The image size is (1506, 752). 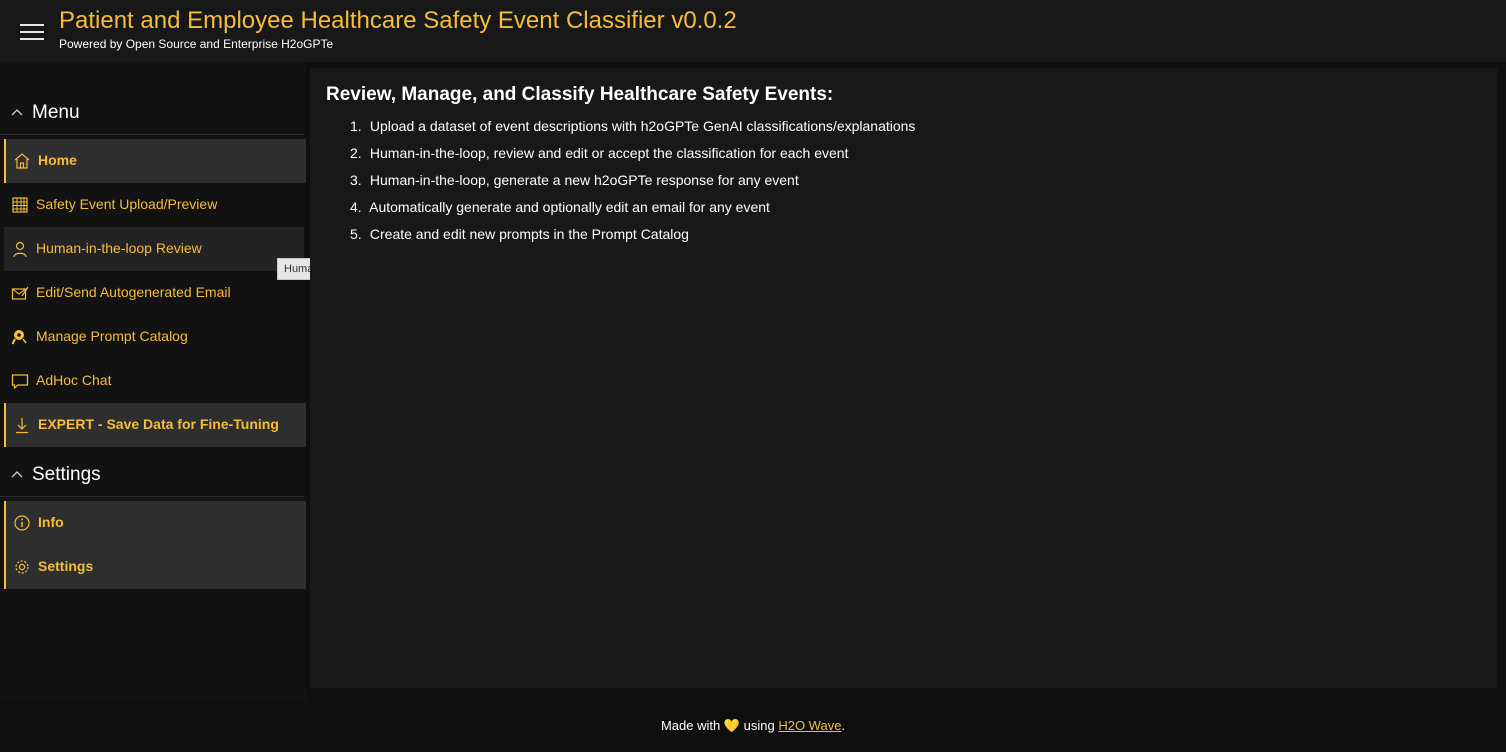 What do you see at coordinates (152, 113) in the screenshot?
I see `menu-section-header: Menu` at bounding box center [152, 113].